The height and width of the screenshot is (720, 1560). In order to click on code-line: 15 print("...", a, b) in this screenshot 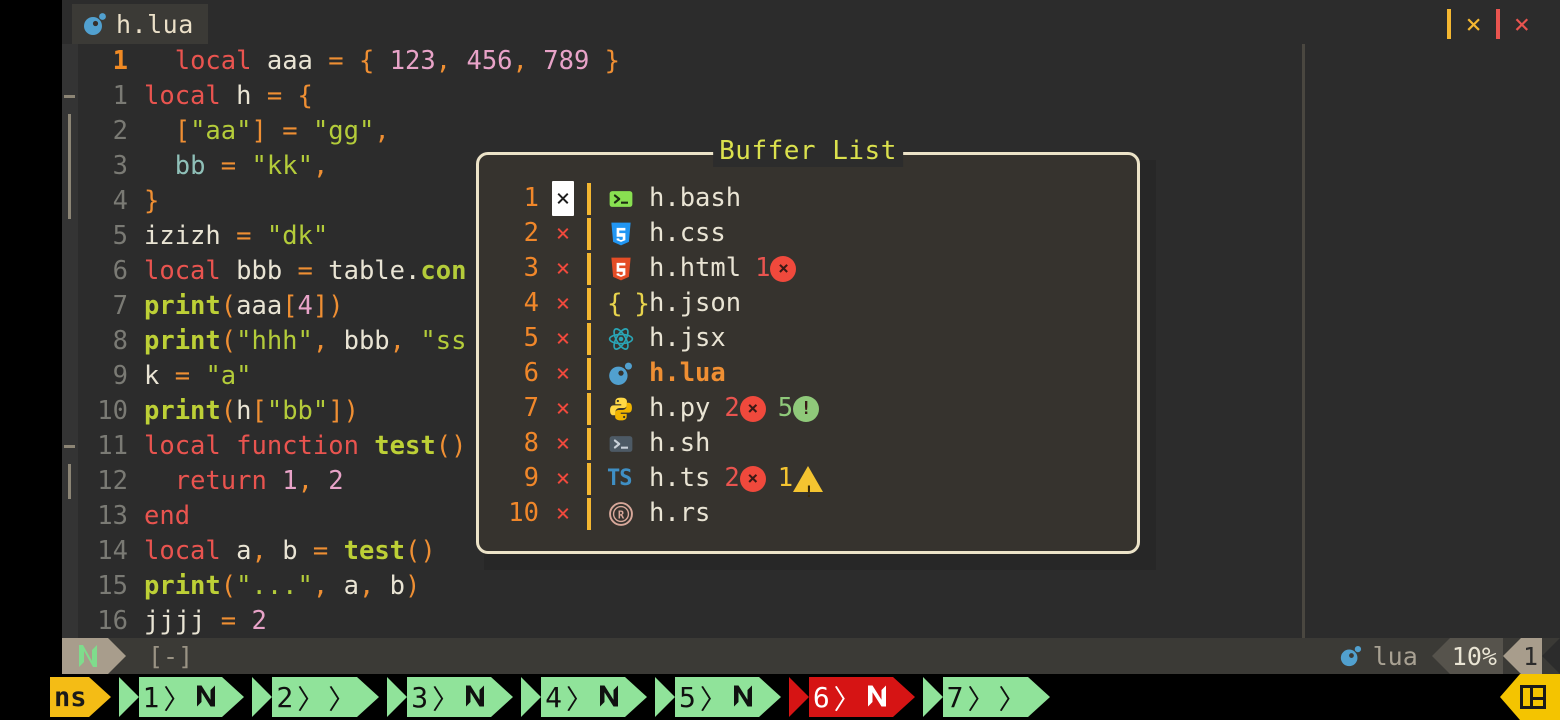, I will do `click(819, 586)`.